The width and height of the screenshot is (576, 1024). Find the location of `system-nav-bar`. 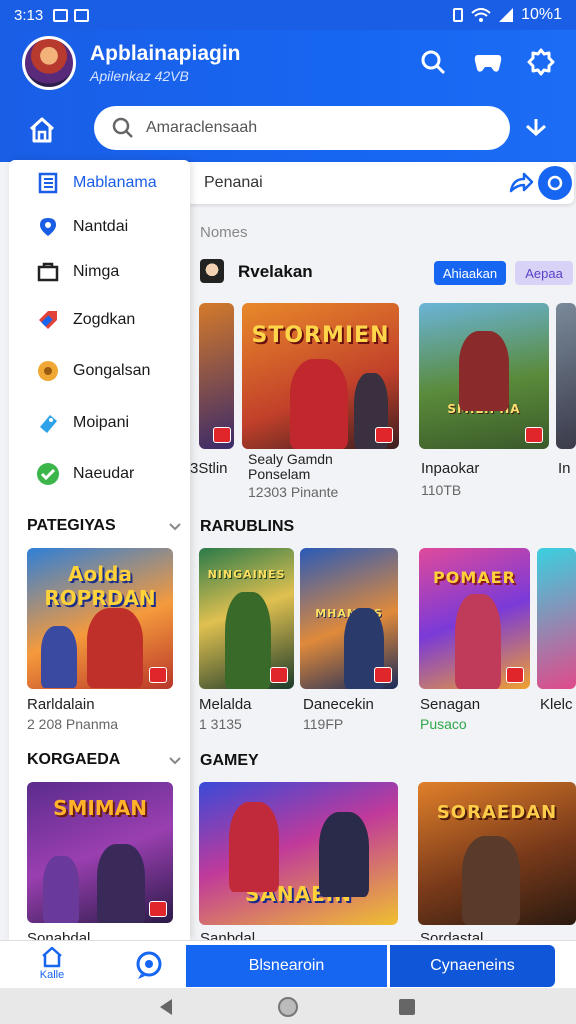

system-nav-bar is located at coordinates (288, 1006).